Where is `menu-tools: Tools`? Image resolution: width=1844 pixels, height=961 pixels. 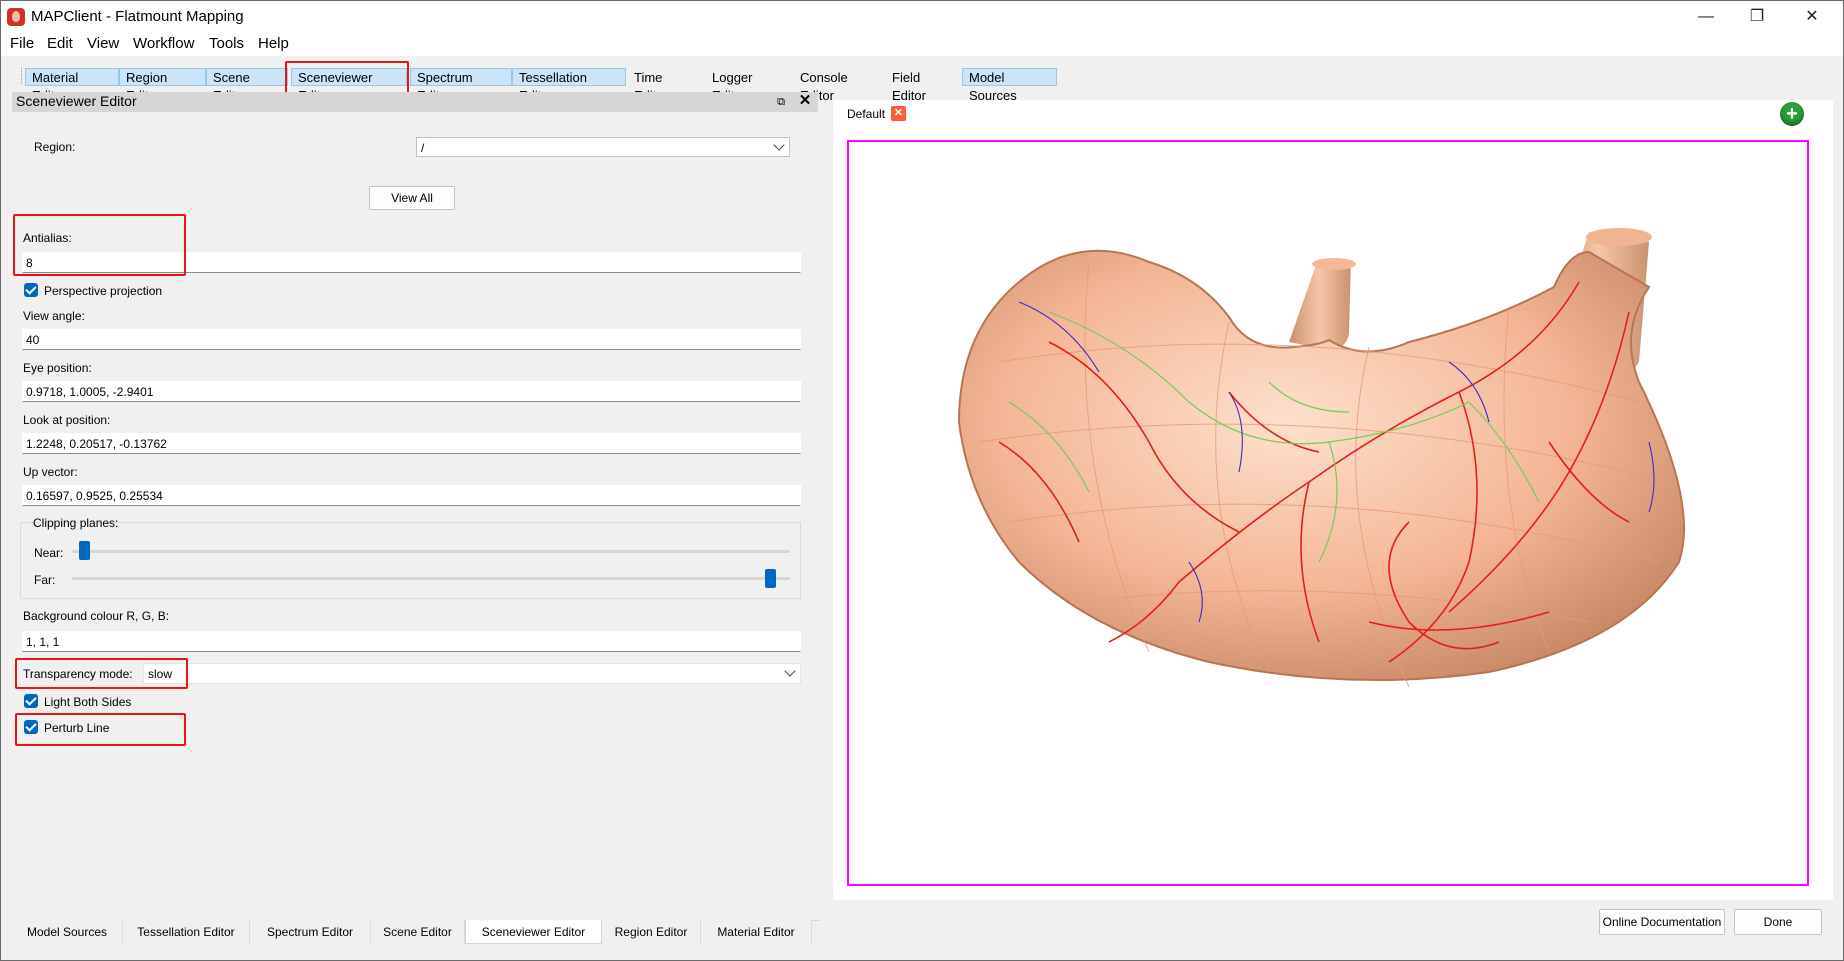
menu-tools: Tools is located at coordinates (226, 43).